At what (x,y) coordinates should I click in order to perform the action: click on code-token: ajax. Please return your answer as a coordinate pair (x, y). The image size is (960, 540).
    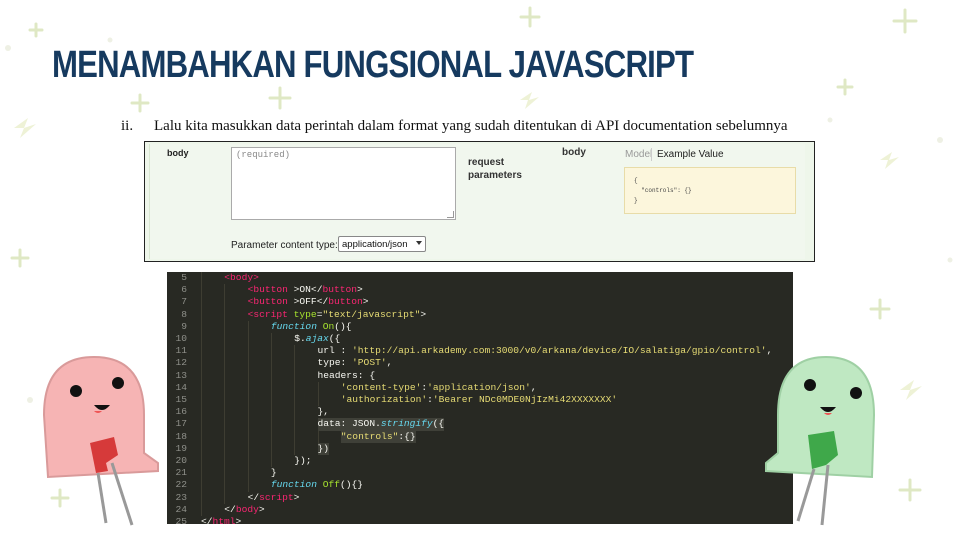
    Looking at the image, I should click on (317, 338).